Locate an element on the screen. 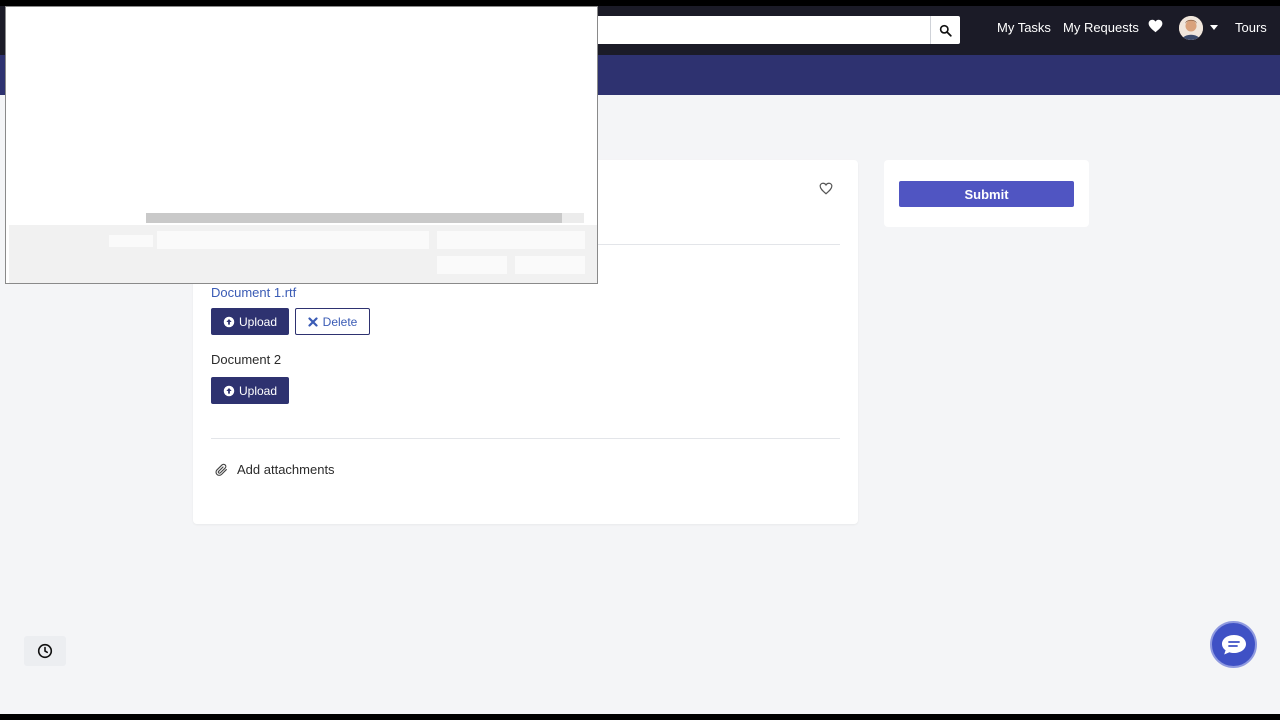  nav-my-requests: My Requests is located at coordinates (1101, 27).